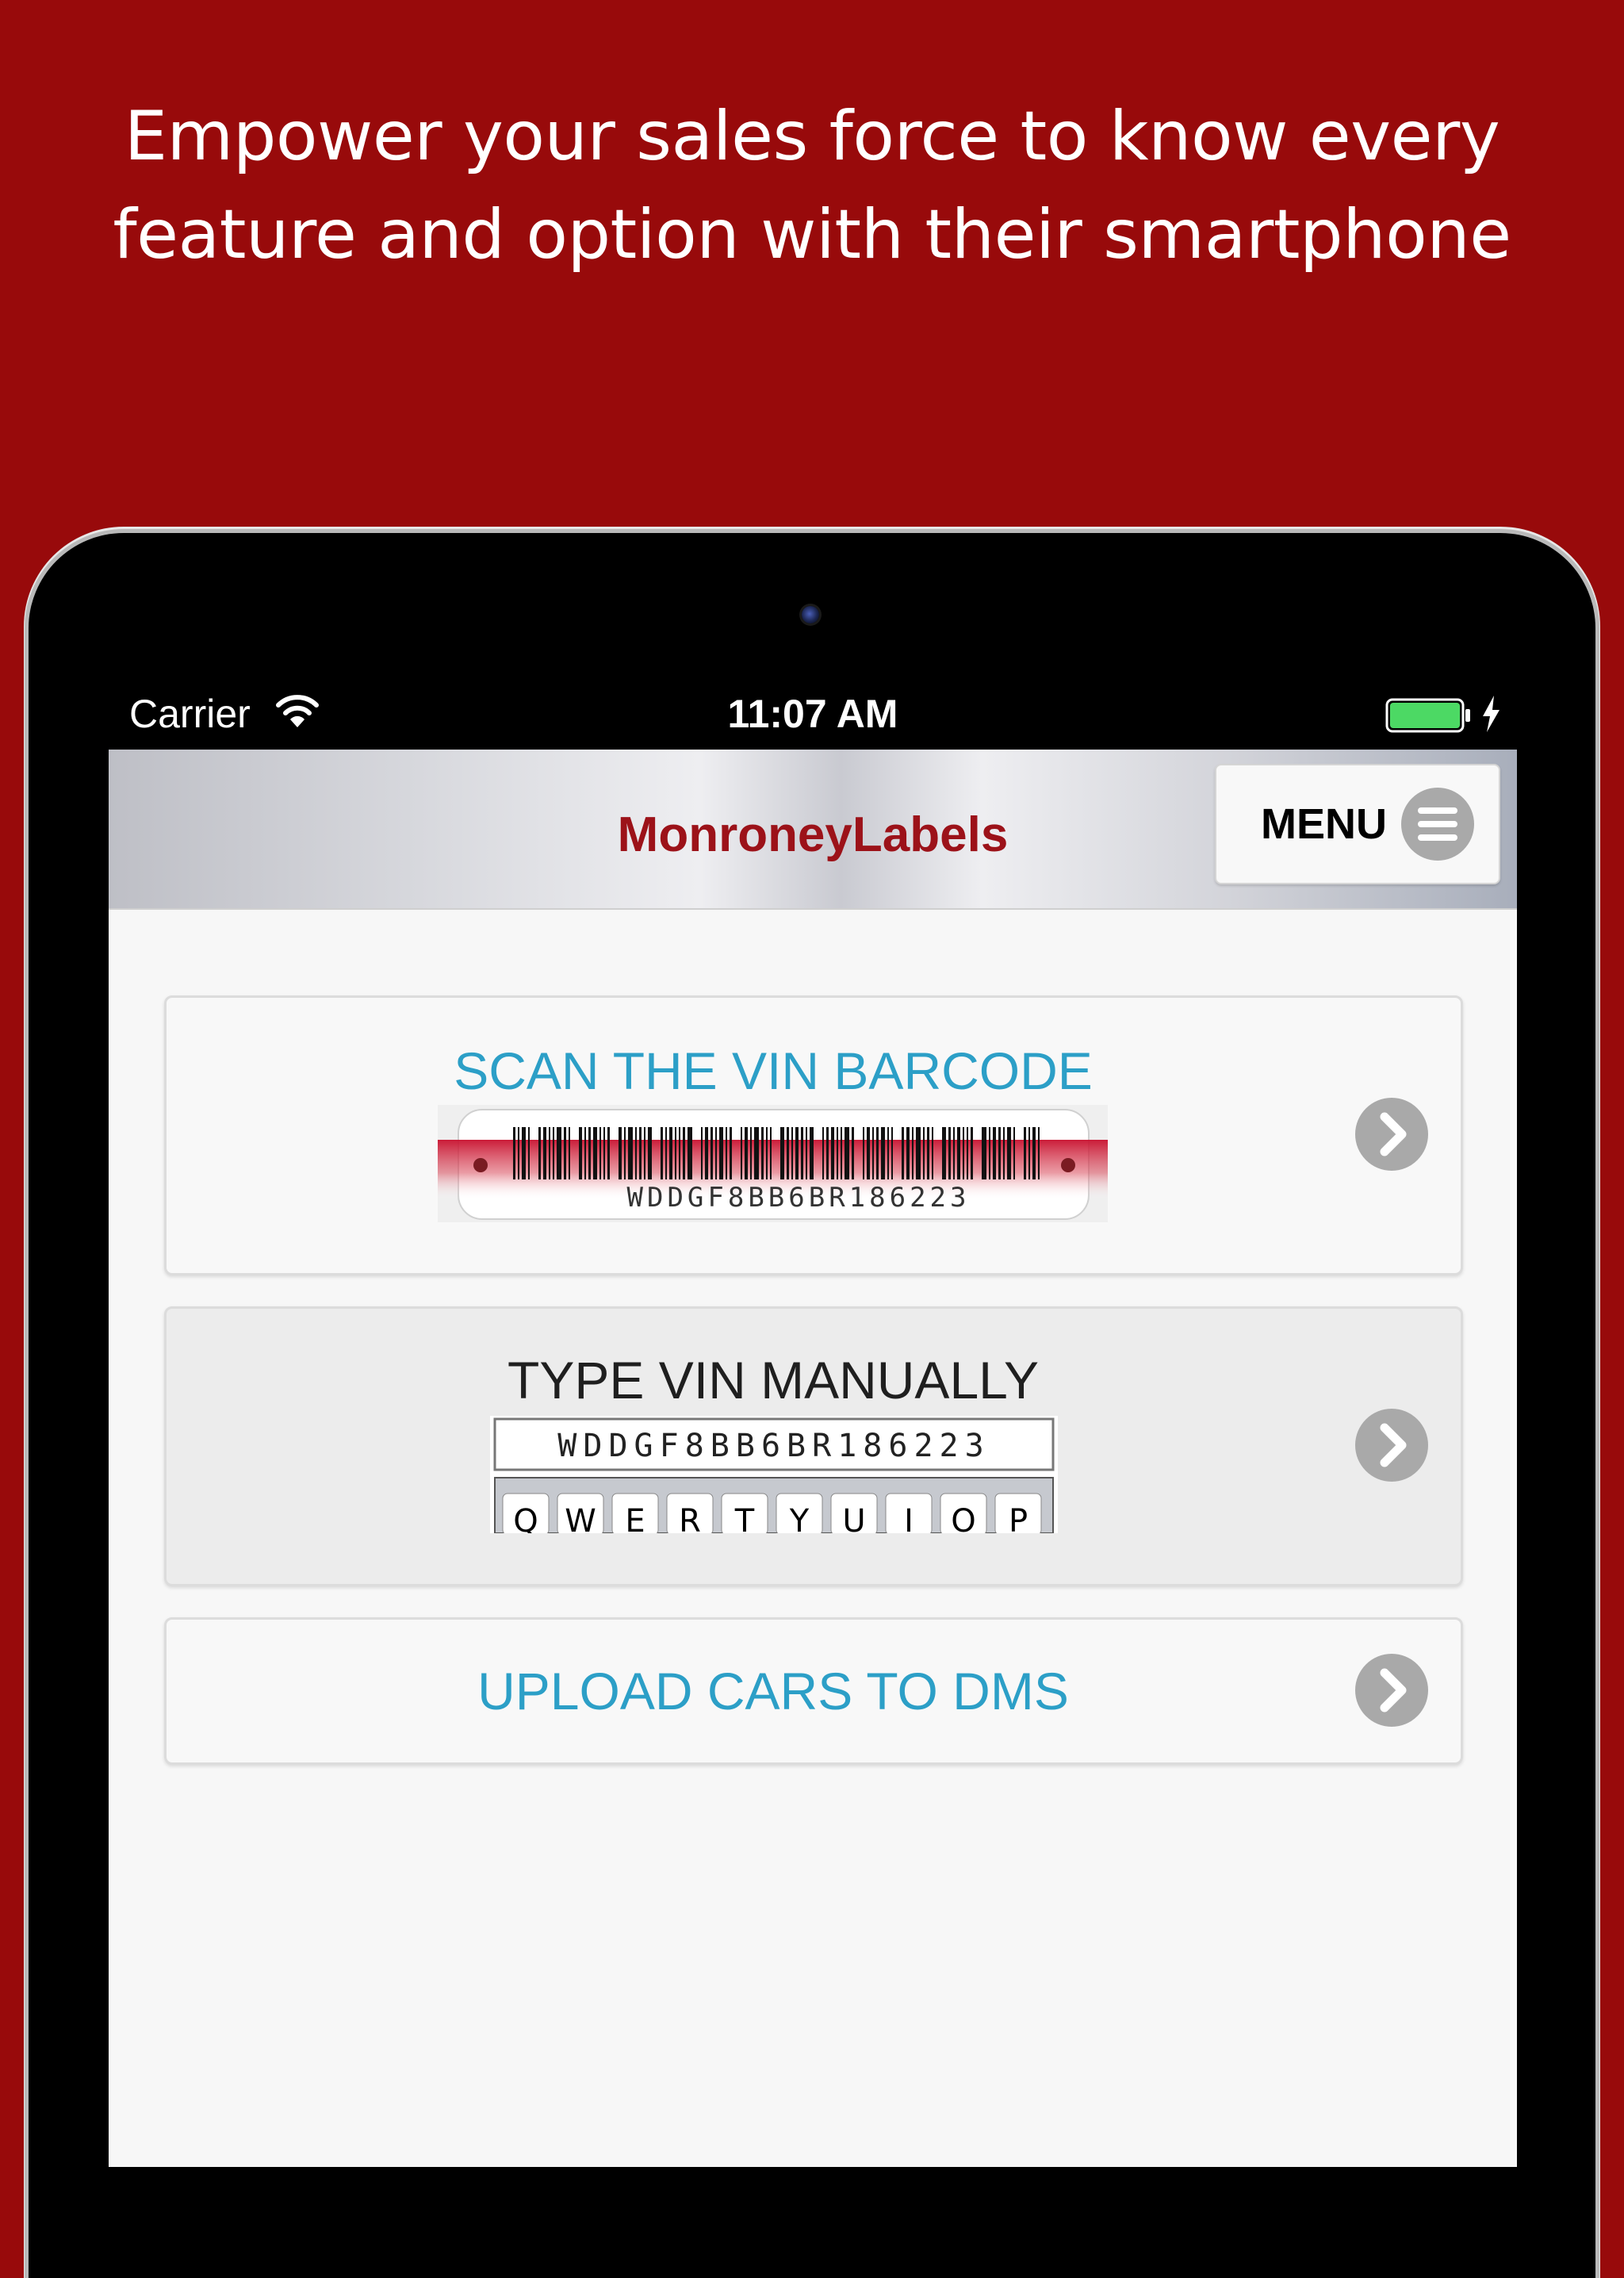 This screenshot has width=1624, height=2278. What do you see at coordinates (799, 1518) in the screenshot?
I see `key-label: Y` at bounding box center [799, 1518].